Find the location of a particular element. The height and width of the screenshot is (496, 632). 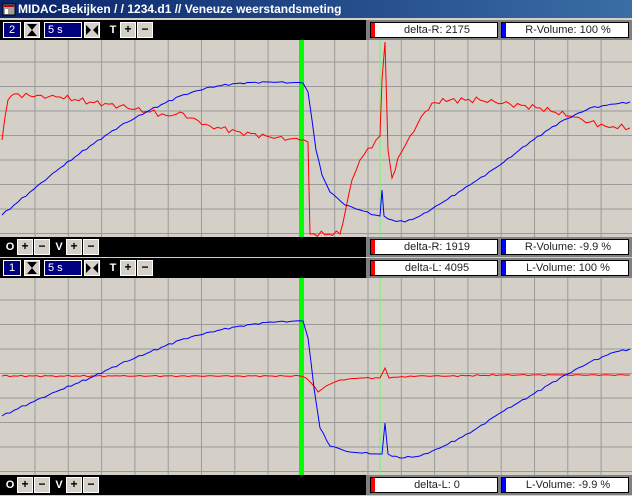

volume-readout: R-Volume: -9.9 % is located at coordinates (565, 247).